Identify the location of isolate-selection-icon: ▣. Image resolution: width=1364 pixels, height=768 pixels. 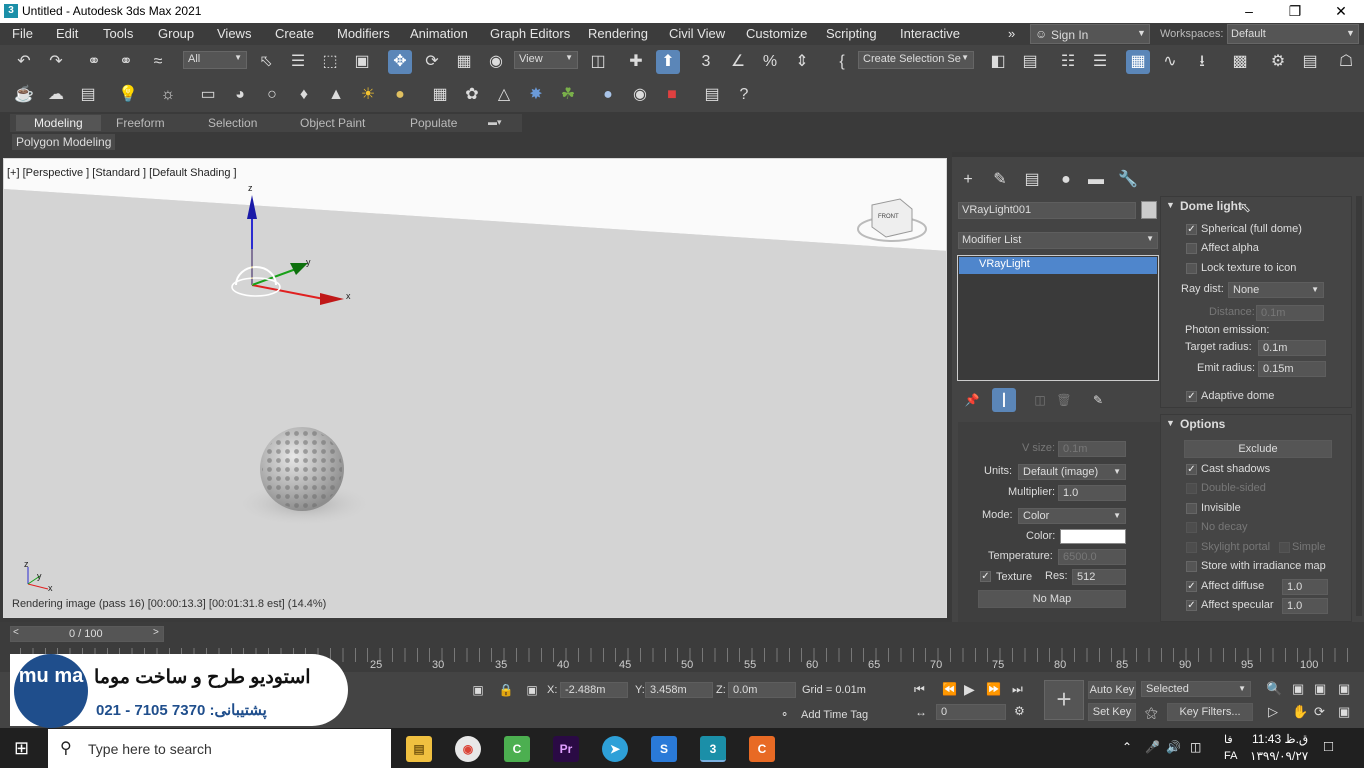
(478, 690).